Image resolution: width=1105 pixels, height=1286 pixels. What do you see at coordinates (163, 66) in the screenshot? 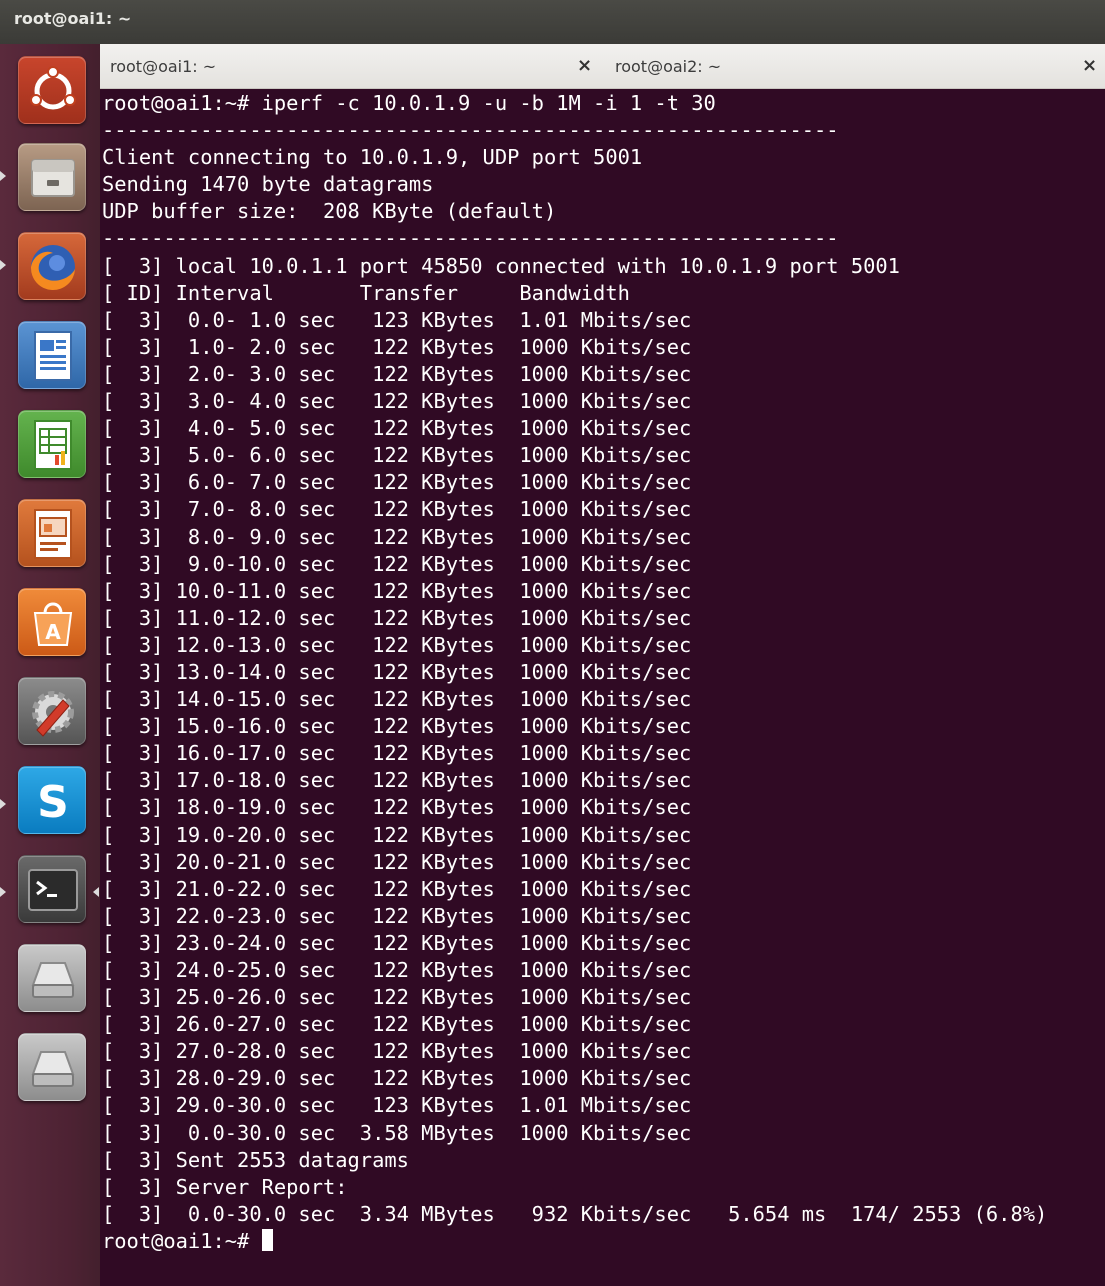
I see `tab-label: root@oai1: ~` at bounding box center [163, 66].